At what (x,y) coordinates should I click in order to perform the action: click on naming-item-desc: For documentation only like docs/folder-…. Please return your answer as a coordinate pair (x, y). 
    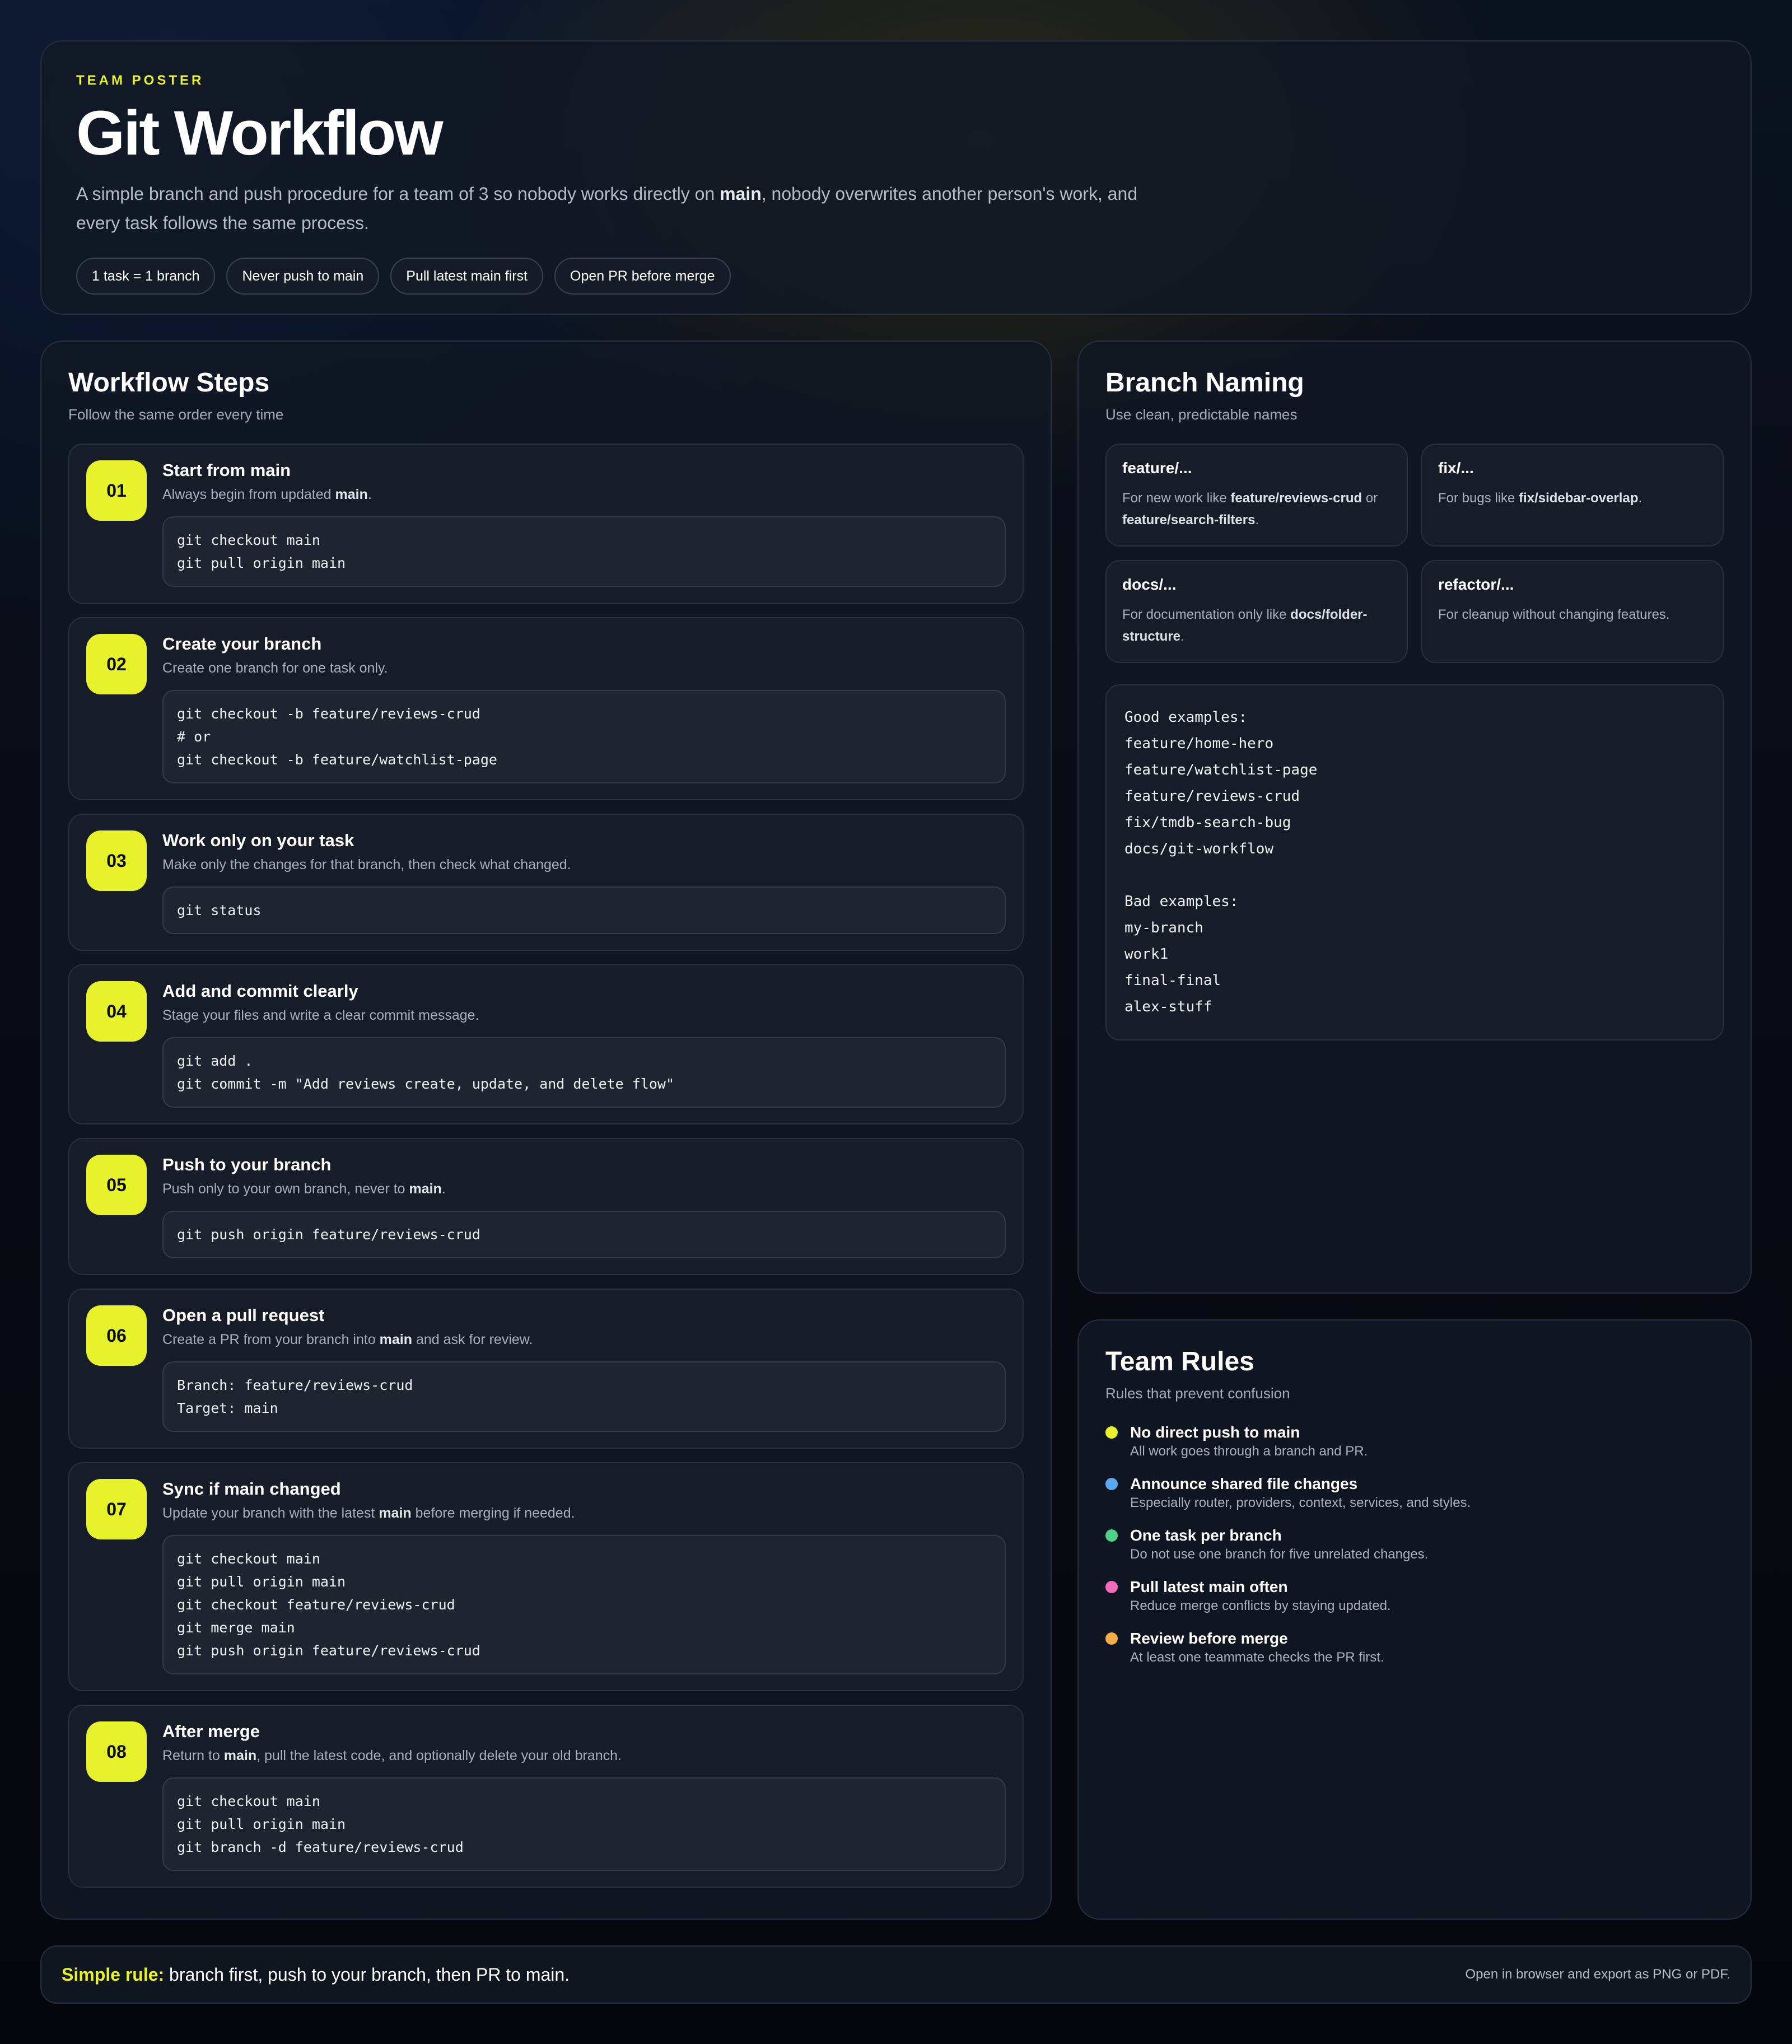
    Looking at the image, I should click on (1257, 626).